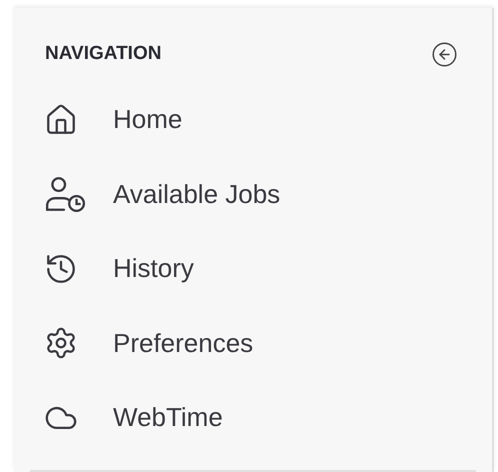  What do you see at coordinates (65, 194) in the screenshot?
I see `user-clock-icon` at bounding box center [65, 194].